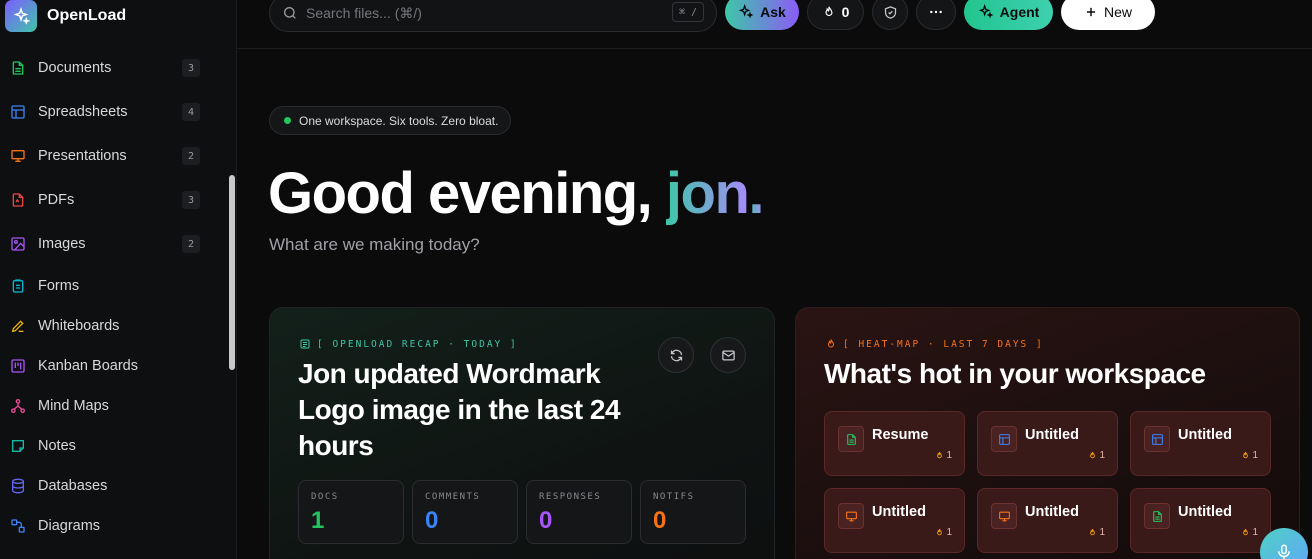 Image resolution: width=1312 pixels, height=559 pixels. Describe the element at coordinates (18, 200) in the screenshot. I see `pdf-icon` at that location.